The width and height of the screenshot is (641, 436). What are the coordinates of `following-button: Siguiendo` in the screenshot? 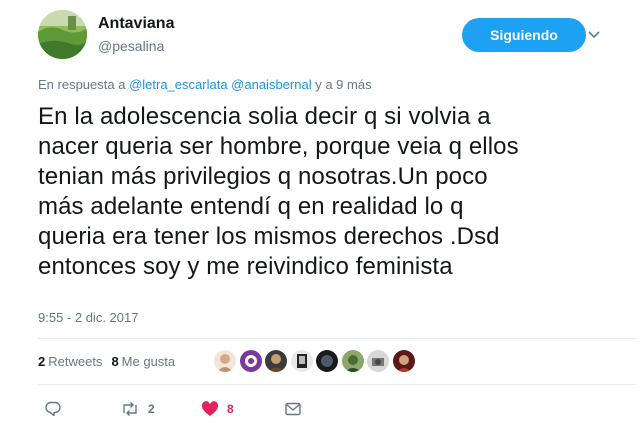 It's located at (524, 35).